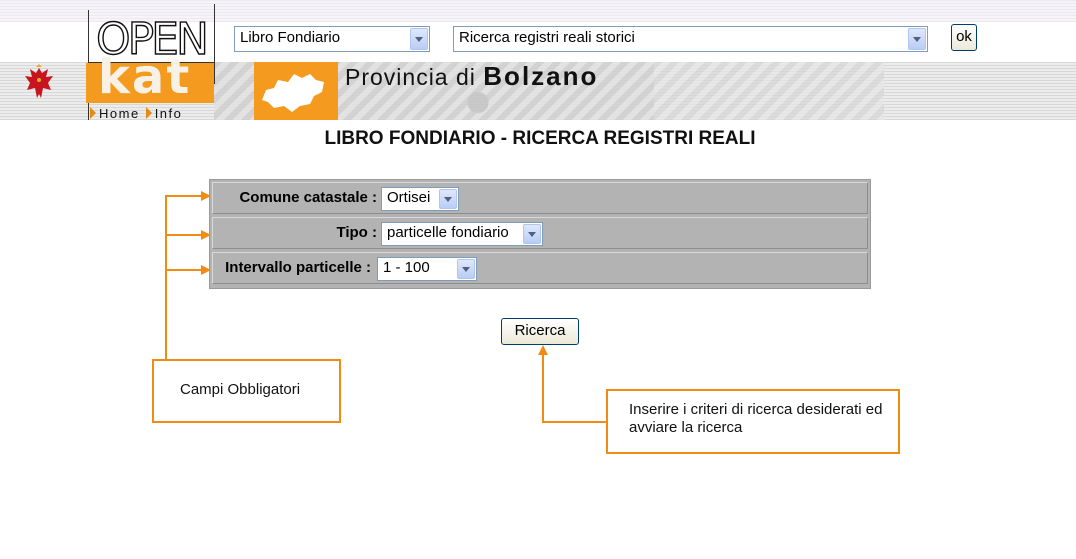 The height and width of the screenshot is (559, 1076). Describe the element at coordinates (410, 77) in the screenshot. I see `province-prefix: Provincia di` at that location.